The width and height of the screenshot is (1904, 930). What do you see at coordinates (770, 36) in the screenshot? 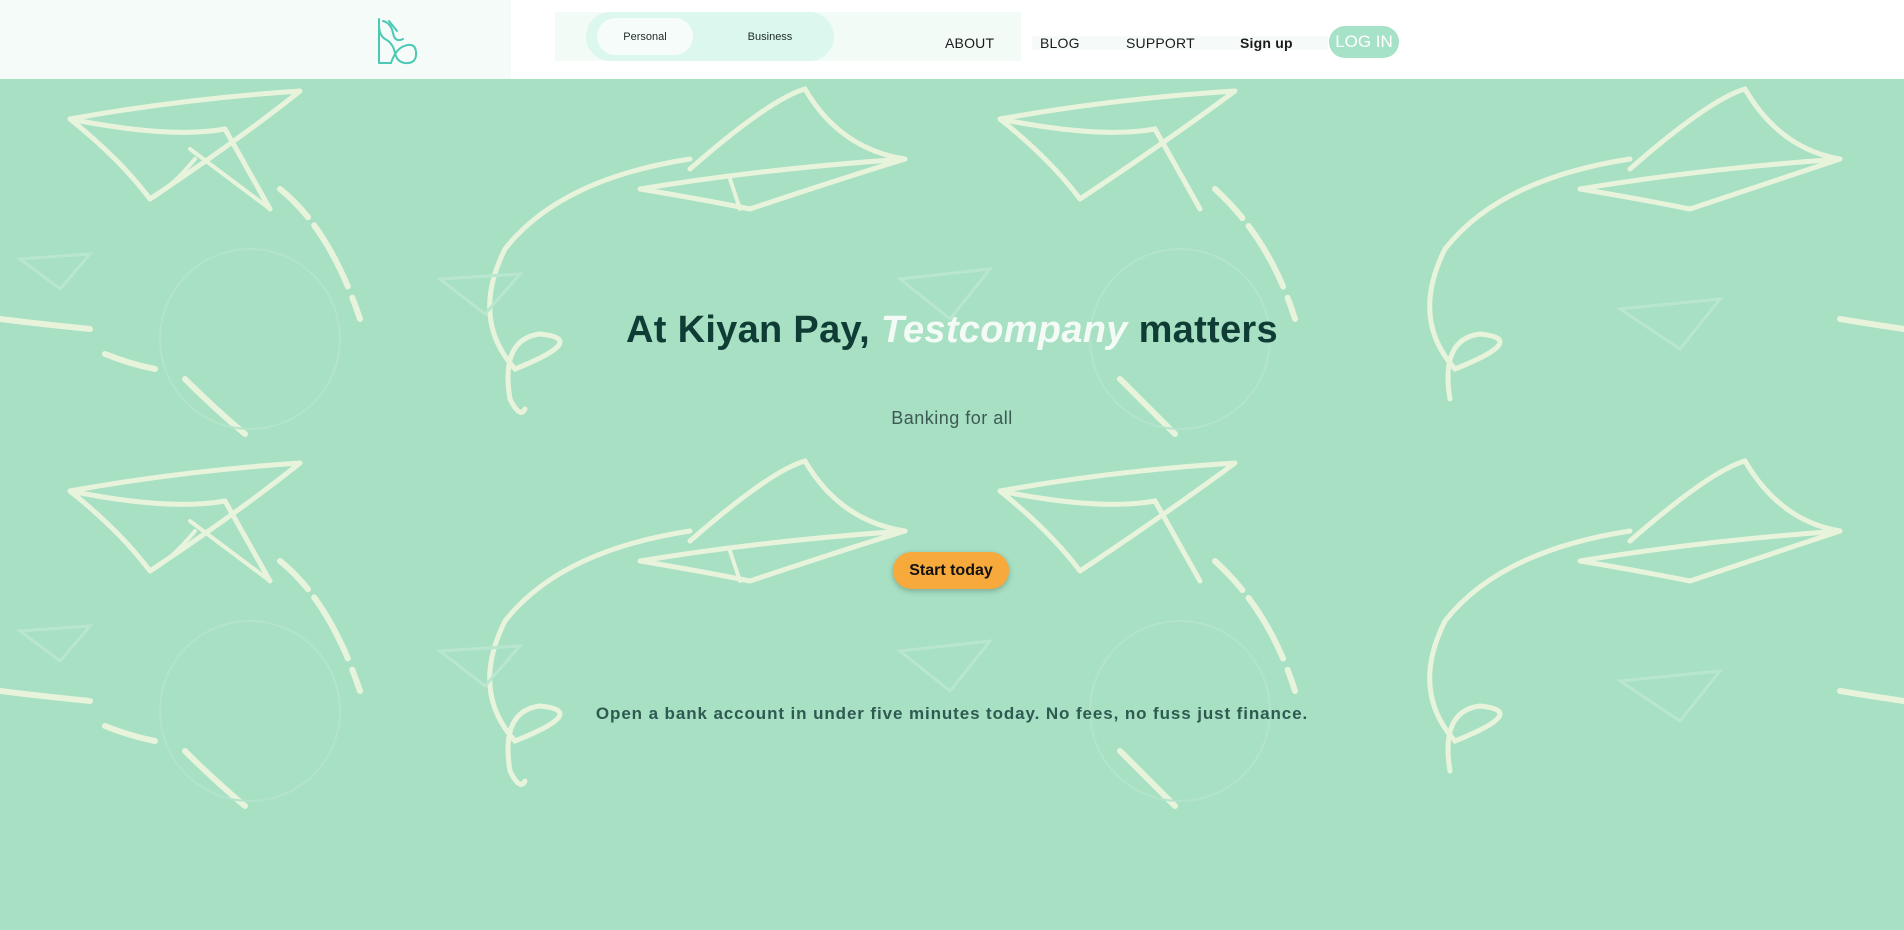
I see `business-toggle-button: Business` at bounding box center [770, 36].